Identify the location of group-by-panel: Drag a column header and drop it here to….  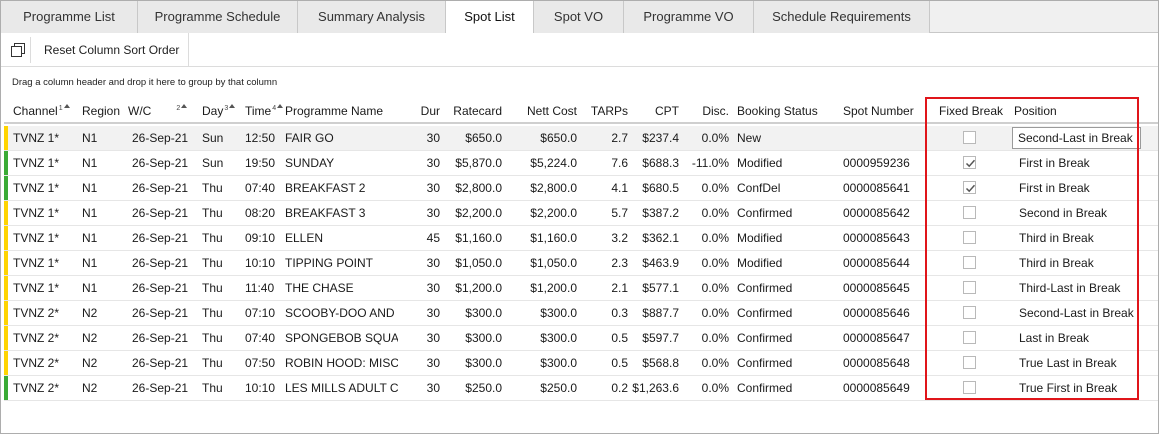
(579, 83).